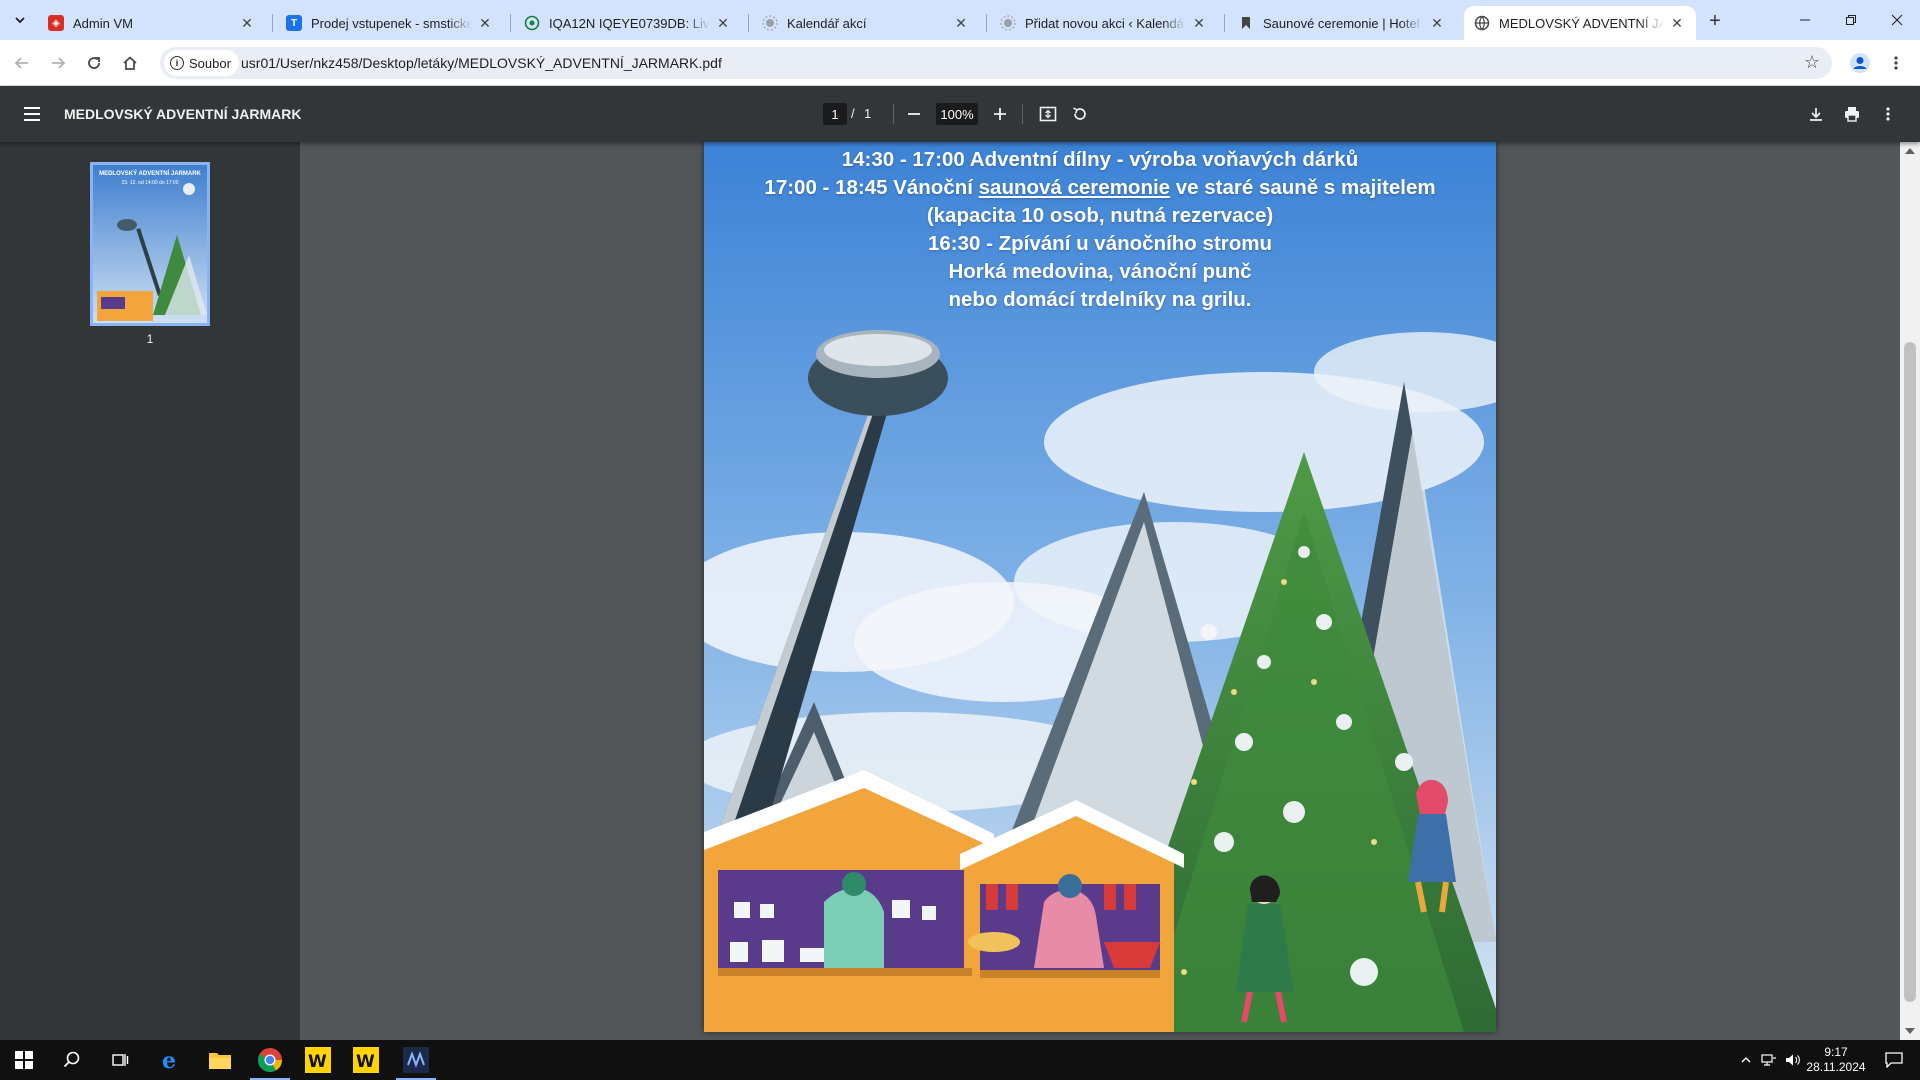 The width and height of the screenshot is (1920, 1080). I want to click on chevron-up-icon, so click(1746, 1060).